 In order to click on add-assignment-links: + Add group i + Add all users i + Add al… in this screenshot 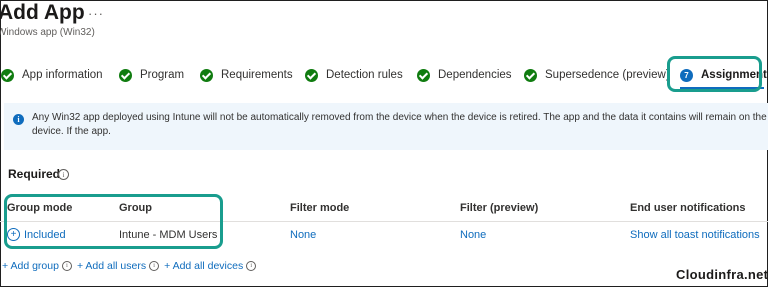, I will do `click(131, 266)`.